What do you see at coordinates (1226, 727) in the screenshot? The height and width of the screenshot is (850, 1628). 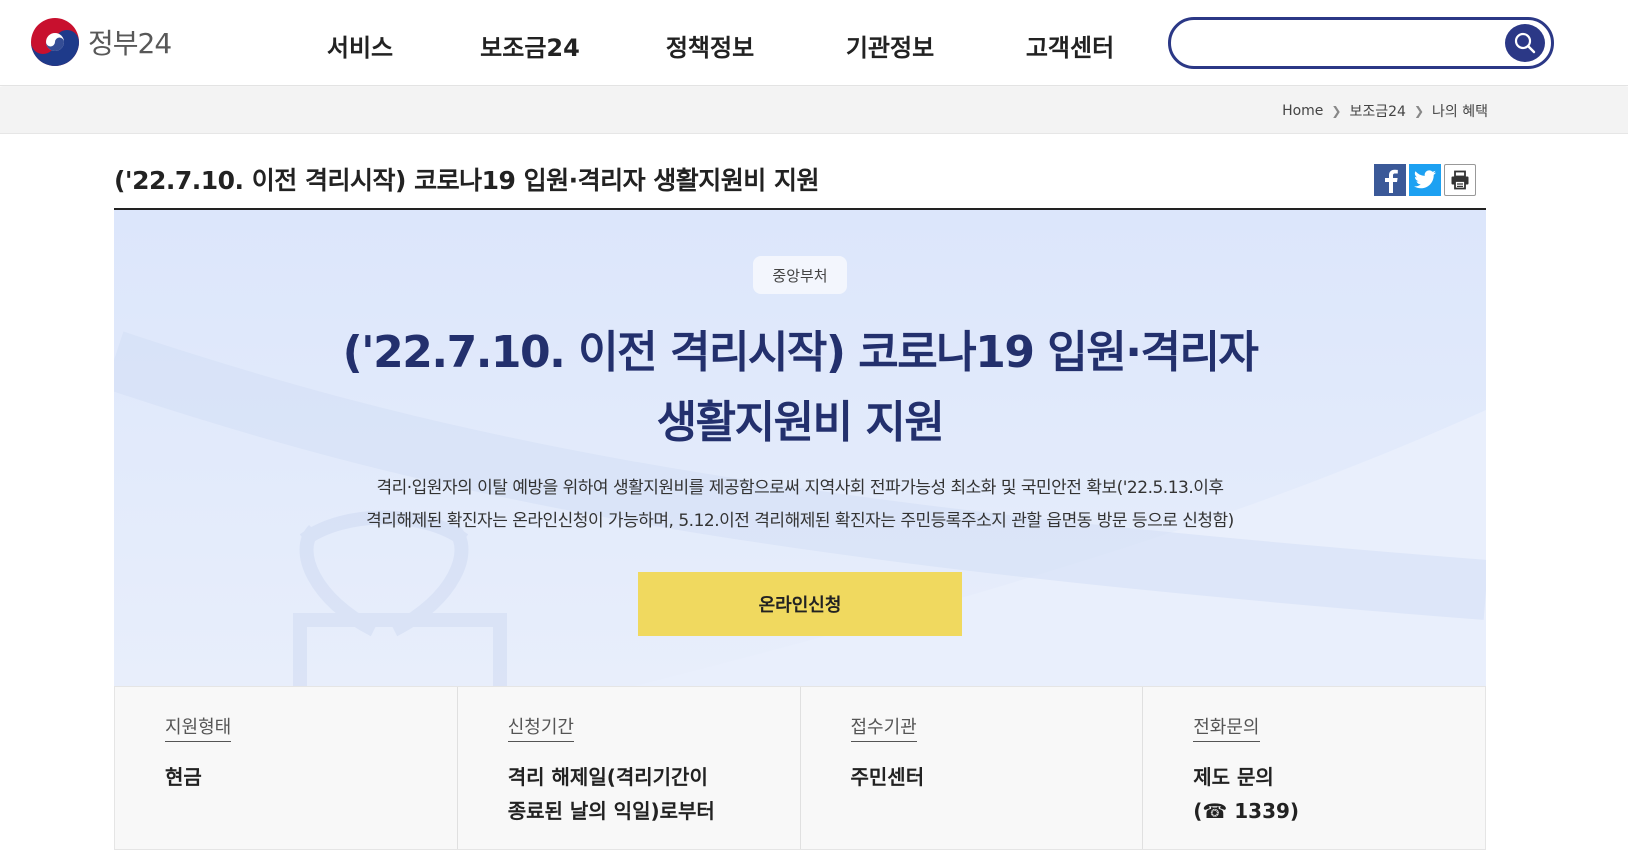 I see `info-label: 전화문의` at bounding box center [1226, 727].